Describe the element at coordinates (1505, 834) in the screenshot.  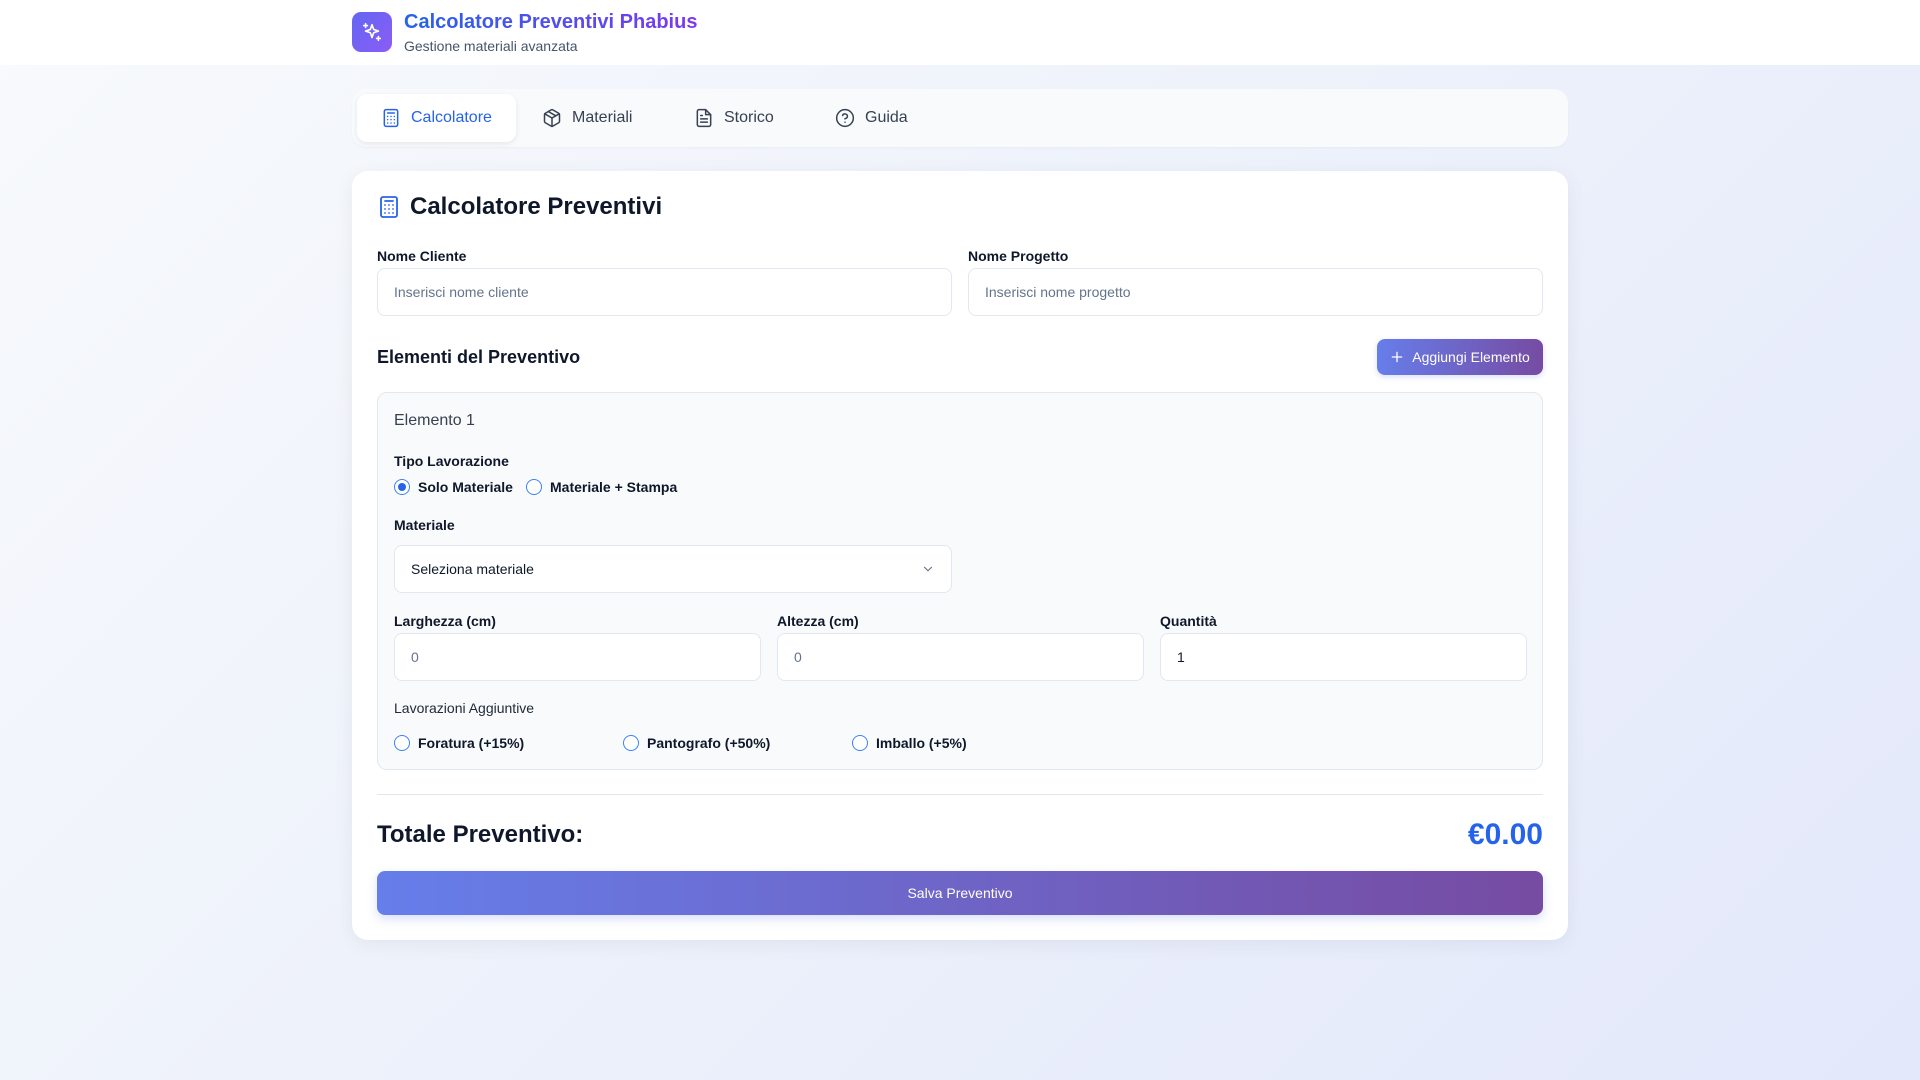
I see `total-value: €0.00` at that location.